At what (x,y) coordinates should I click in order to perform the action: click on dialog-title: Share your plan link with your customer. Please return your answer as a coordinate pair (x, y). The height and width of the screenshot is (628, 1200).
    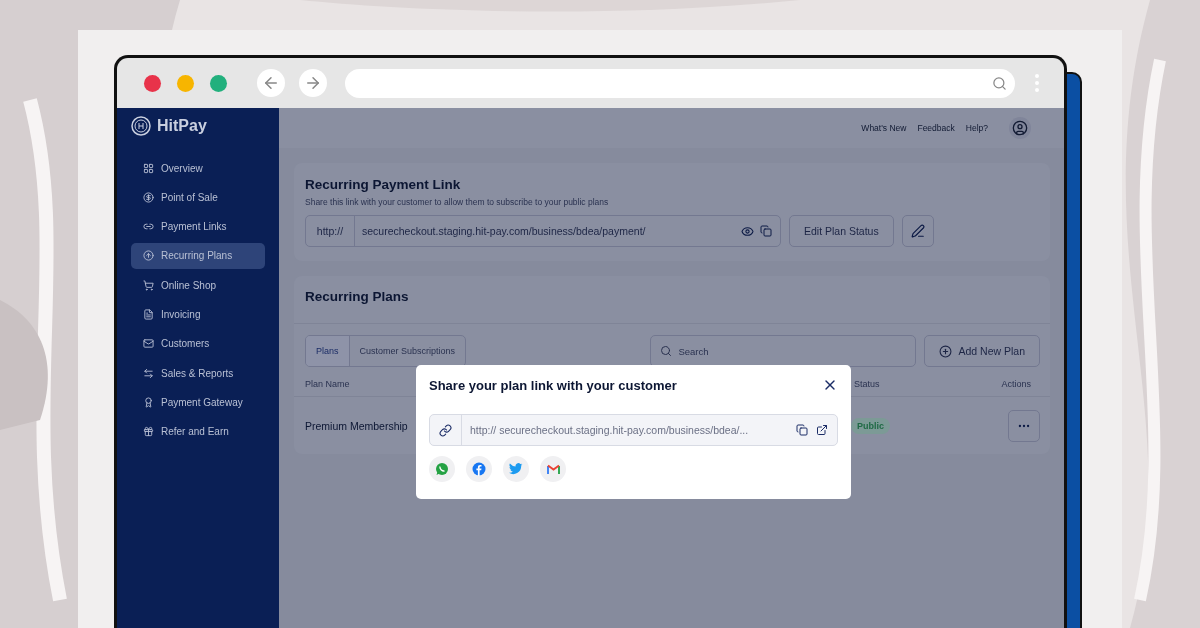
    Looking at the image, I should click on (553, 385).